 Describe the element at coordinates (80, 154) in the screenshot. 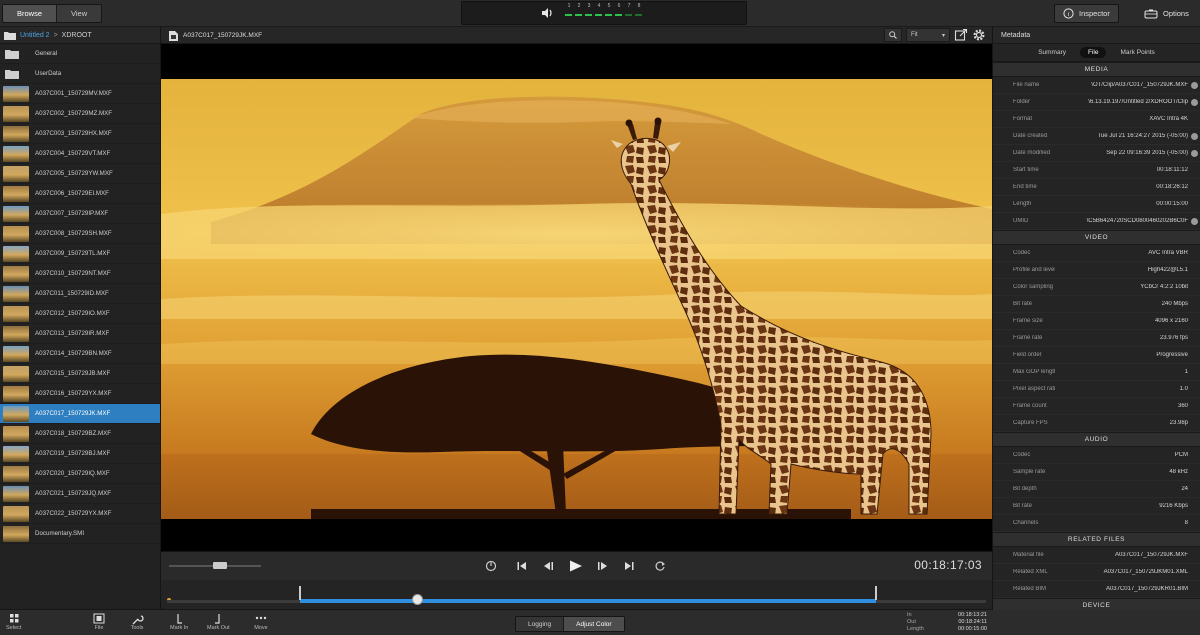

I see `clip-item: A037C004_150729VT.MXF` at that location.